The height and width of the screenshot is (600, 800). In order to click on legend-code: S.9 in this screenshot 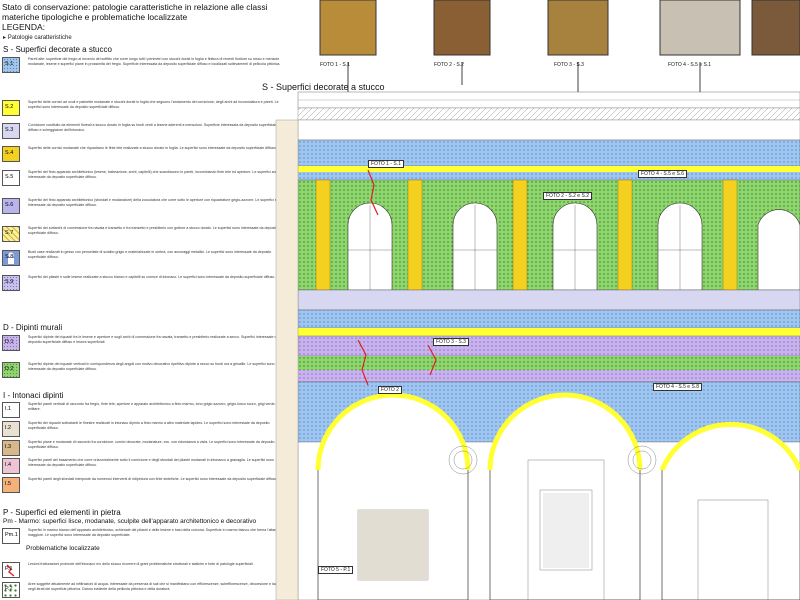, I will do `click(9, 282)`.